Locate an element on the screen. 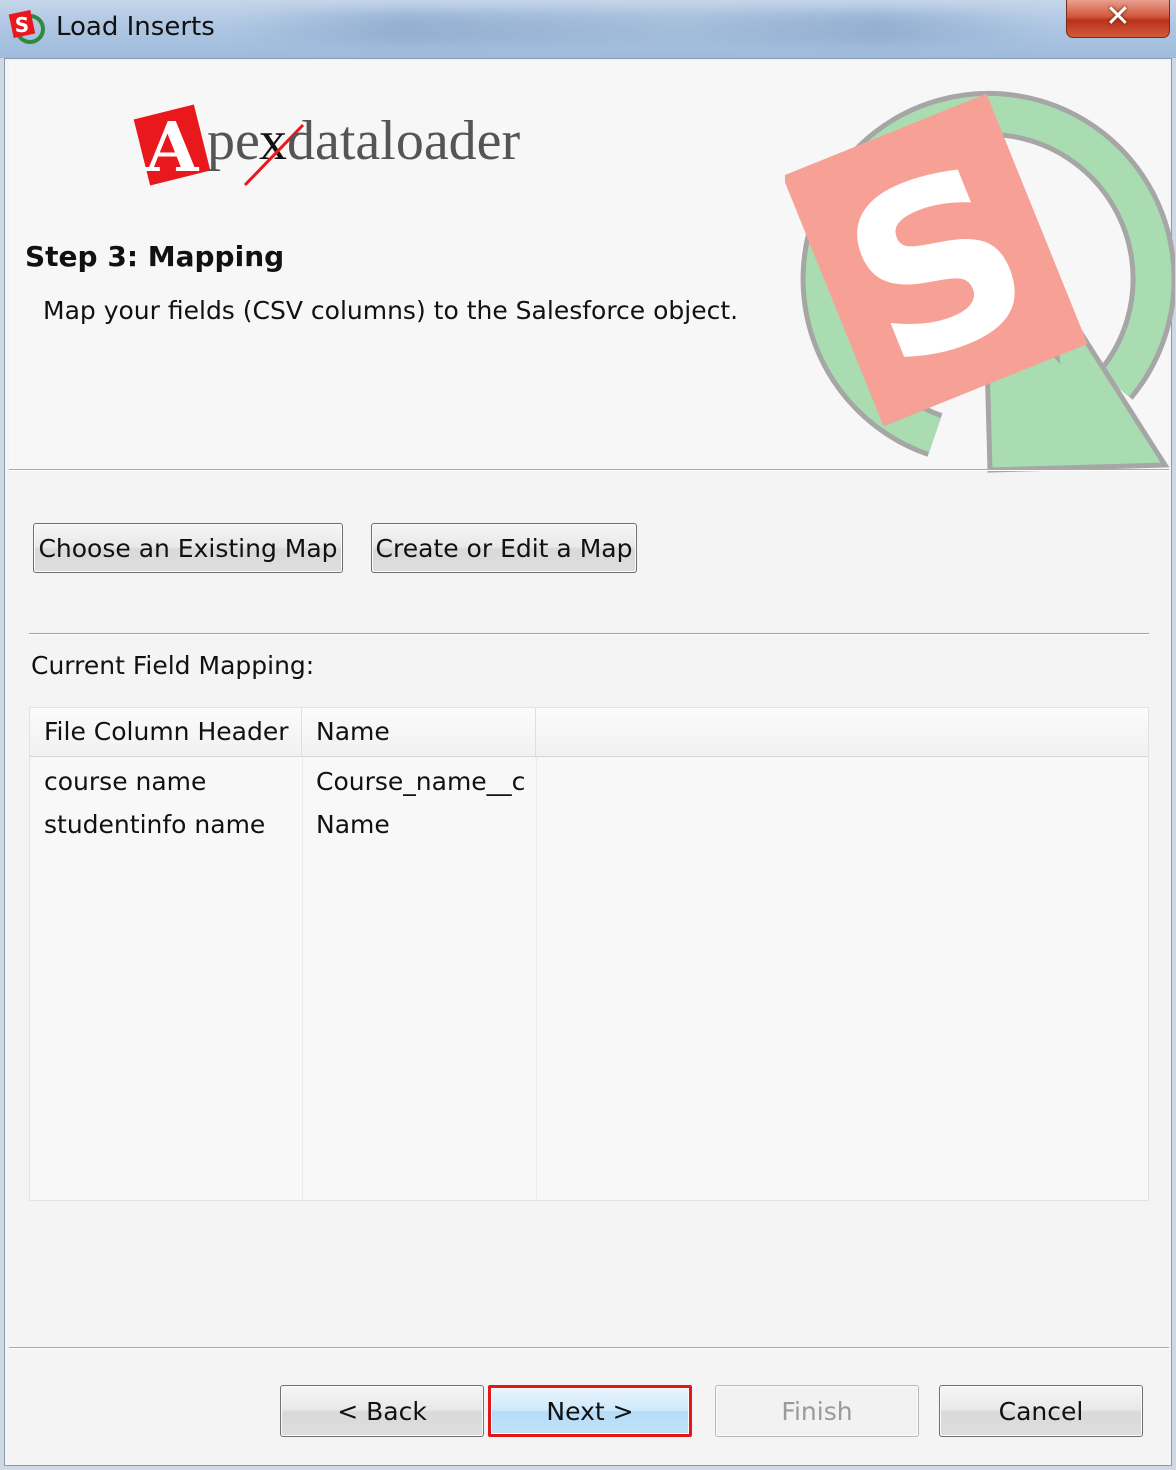 The height and width of the screenshot is (1470, 1176). title-bar: S Load Inserts ✕ is located at coordinates (588, 29).